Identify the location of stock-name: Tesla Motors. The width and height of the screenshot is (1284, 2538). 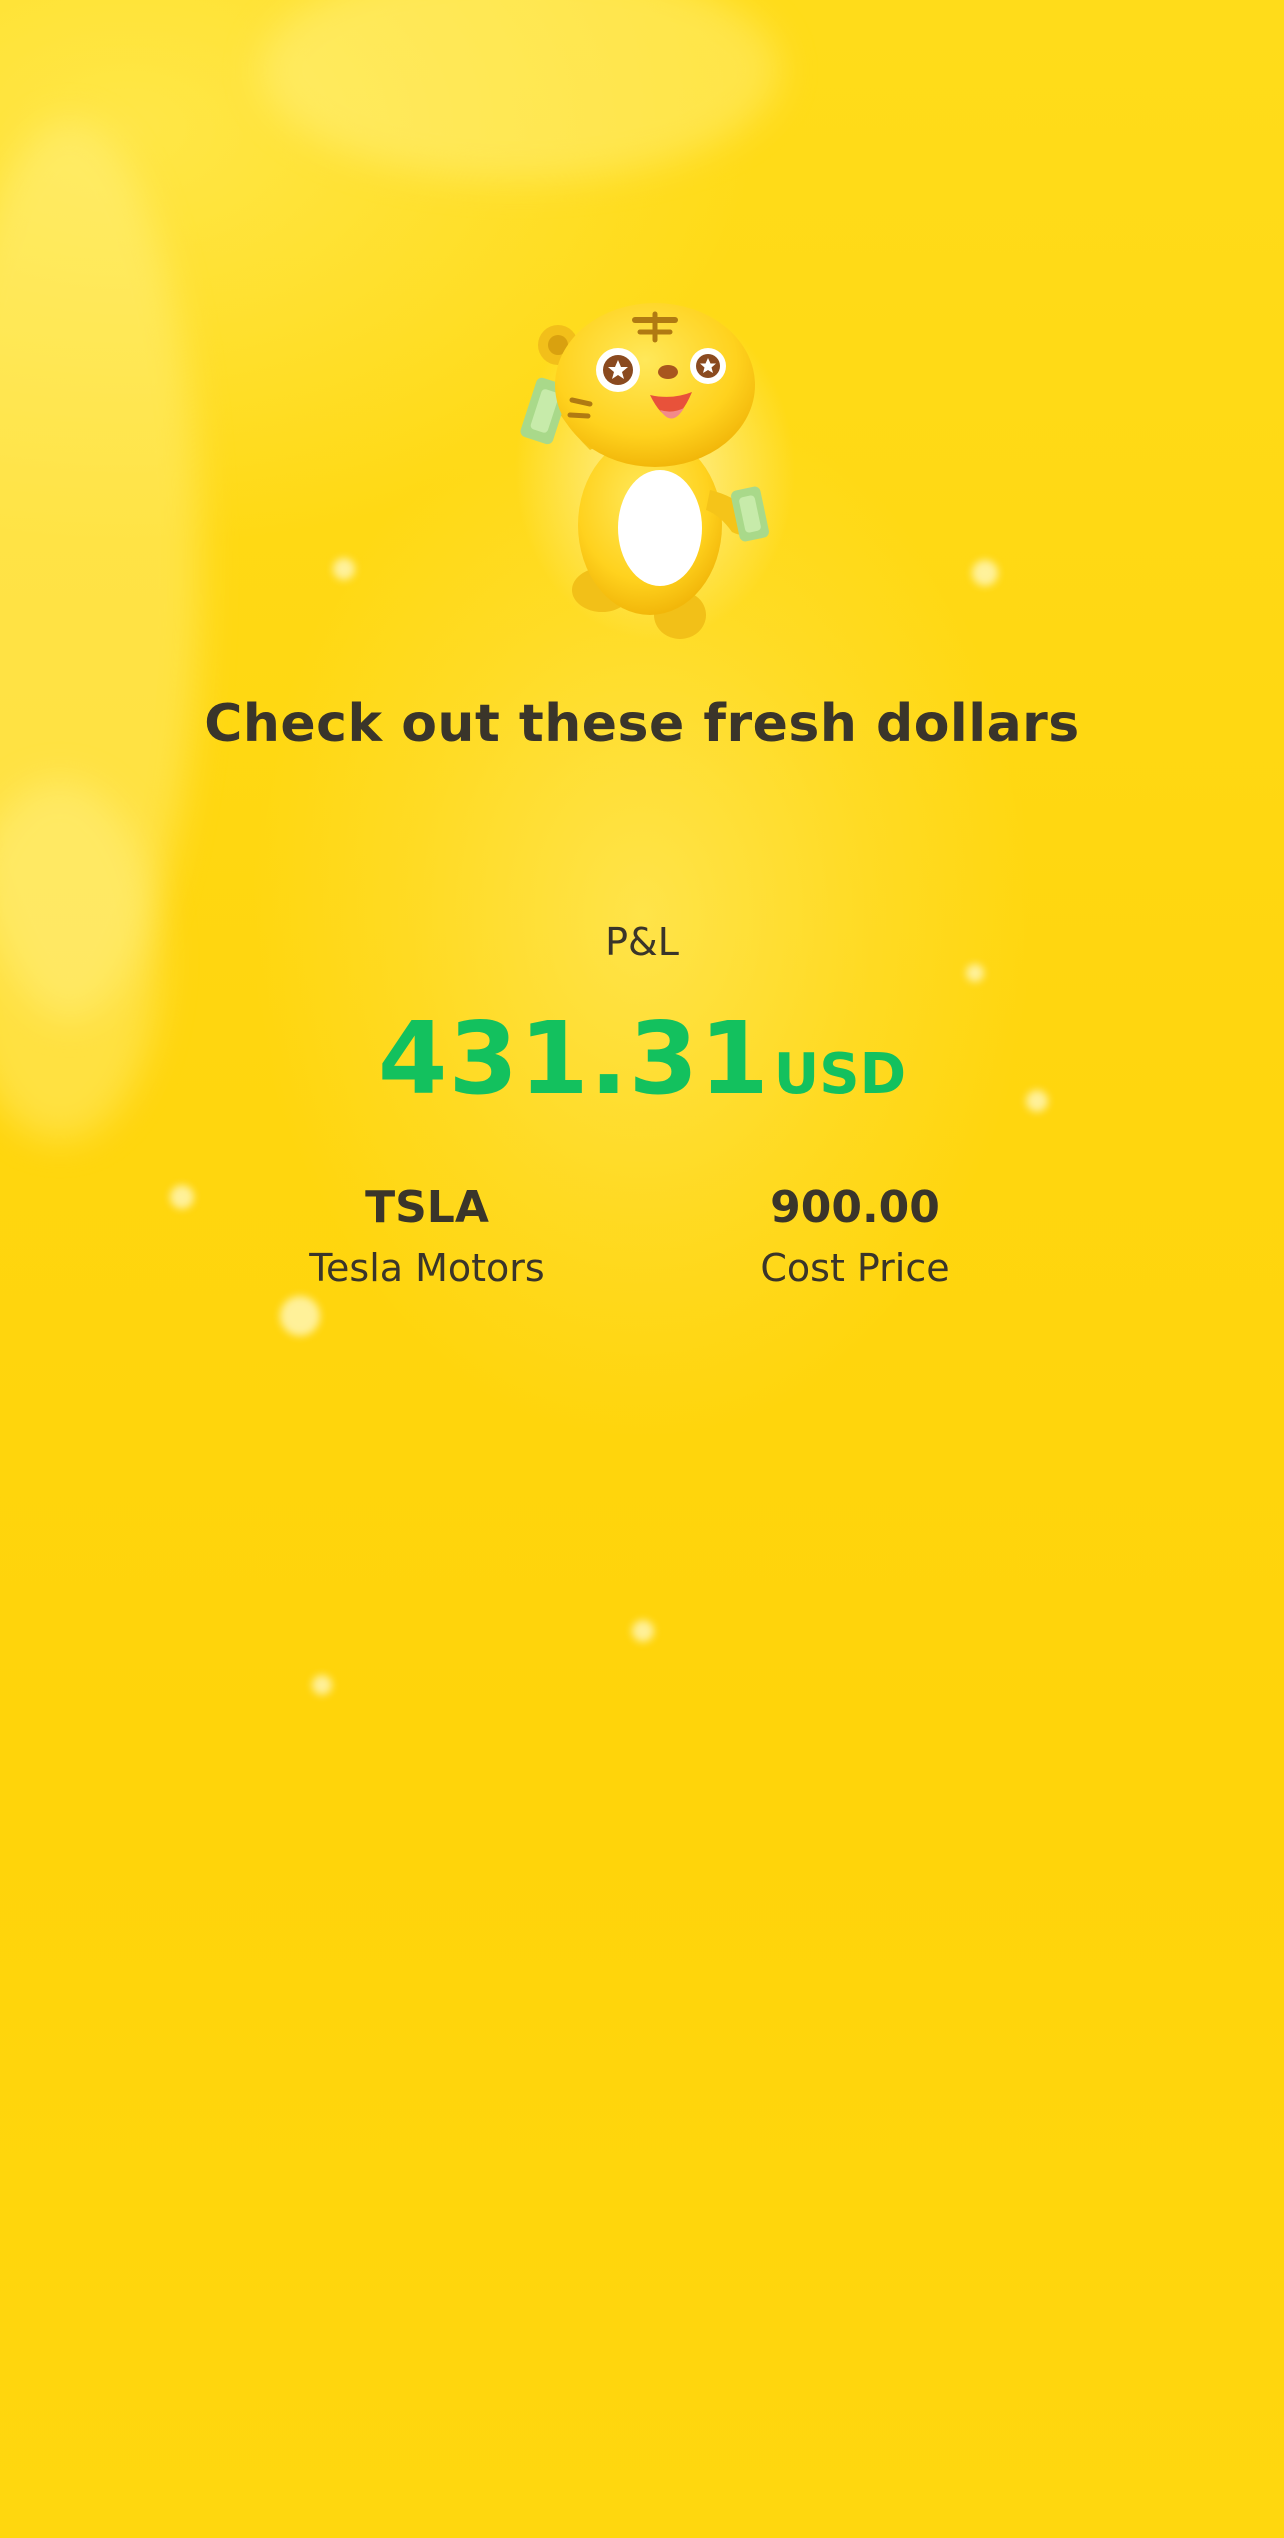
(427, 1268).